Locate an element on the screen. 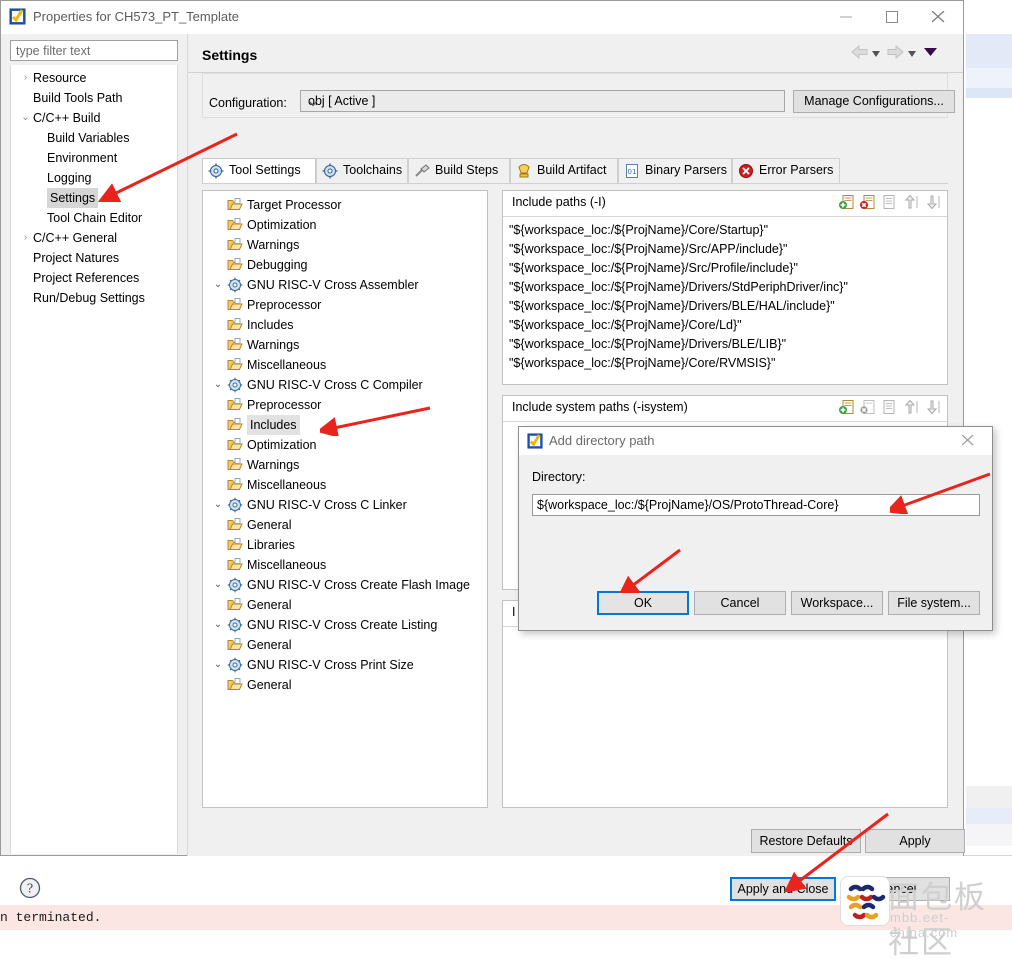 The width and height of the screenshot is (1012, 962). include-paths-header: Include paths (-I) is located at coordinates (725, 204).